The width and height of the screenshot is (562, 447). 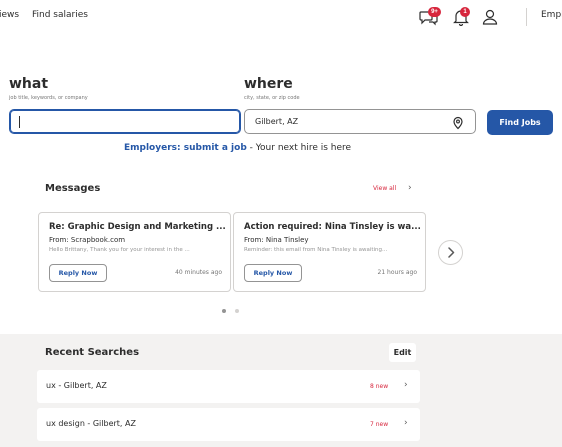 I want to click on message-time: 21 hours ago, so click(x=397, y=272).